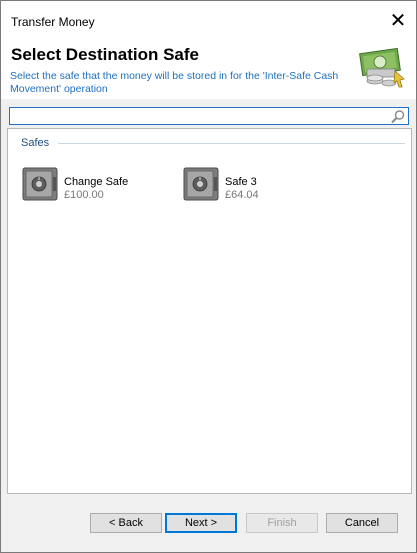 This screenshot has width=417, height=553. I want to click on page-title: Select Destination Safe, so click(105, 54).